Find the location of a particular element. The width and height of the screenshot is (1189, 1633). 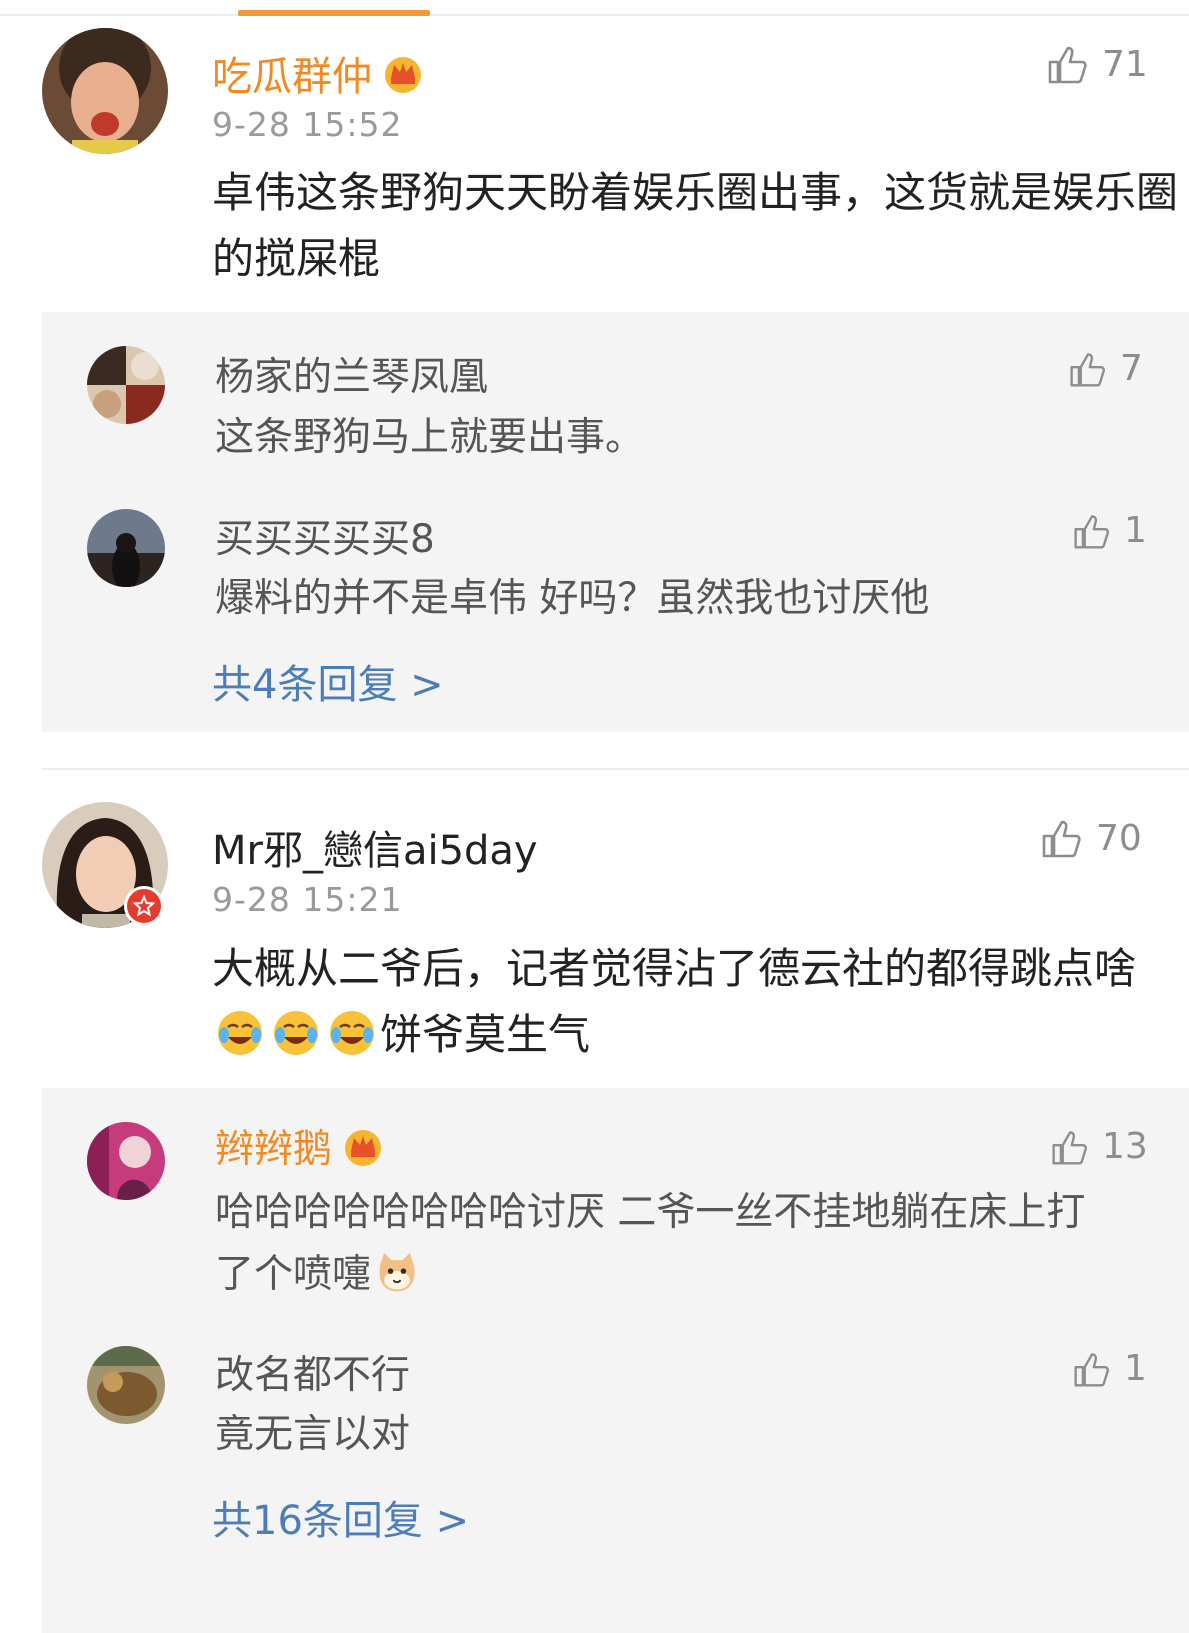

comment-username: 吃瓜群仲 is located at coordinates (318, 74).